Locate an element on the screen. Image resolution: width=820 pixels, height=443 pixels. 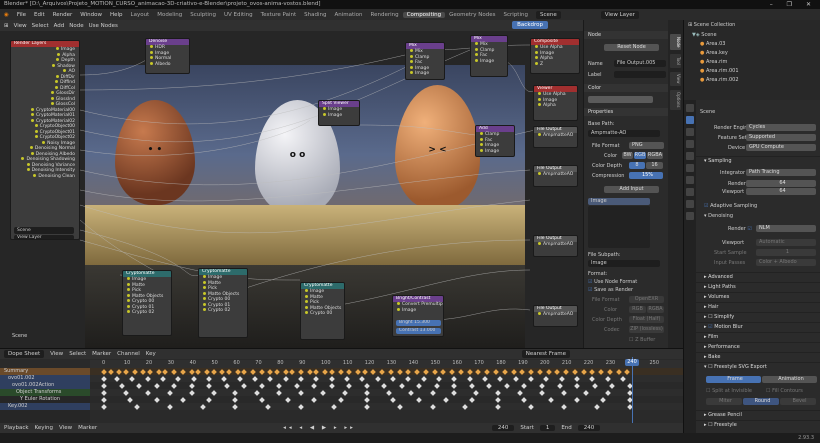
render-layers-socket: Denoising Clean is located at coordinates (45, 177).